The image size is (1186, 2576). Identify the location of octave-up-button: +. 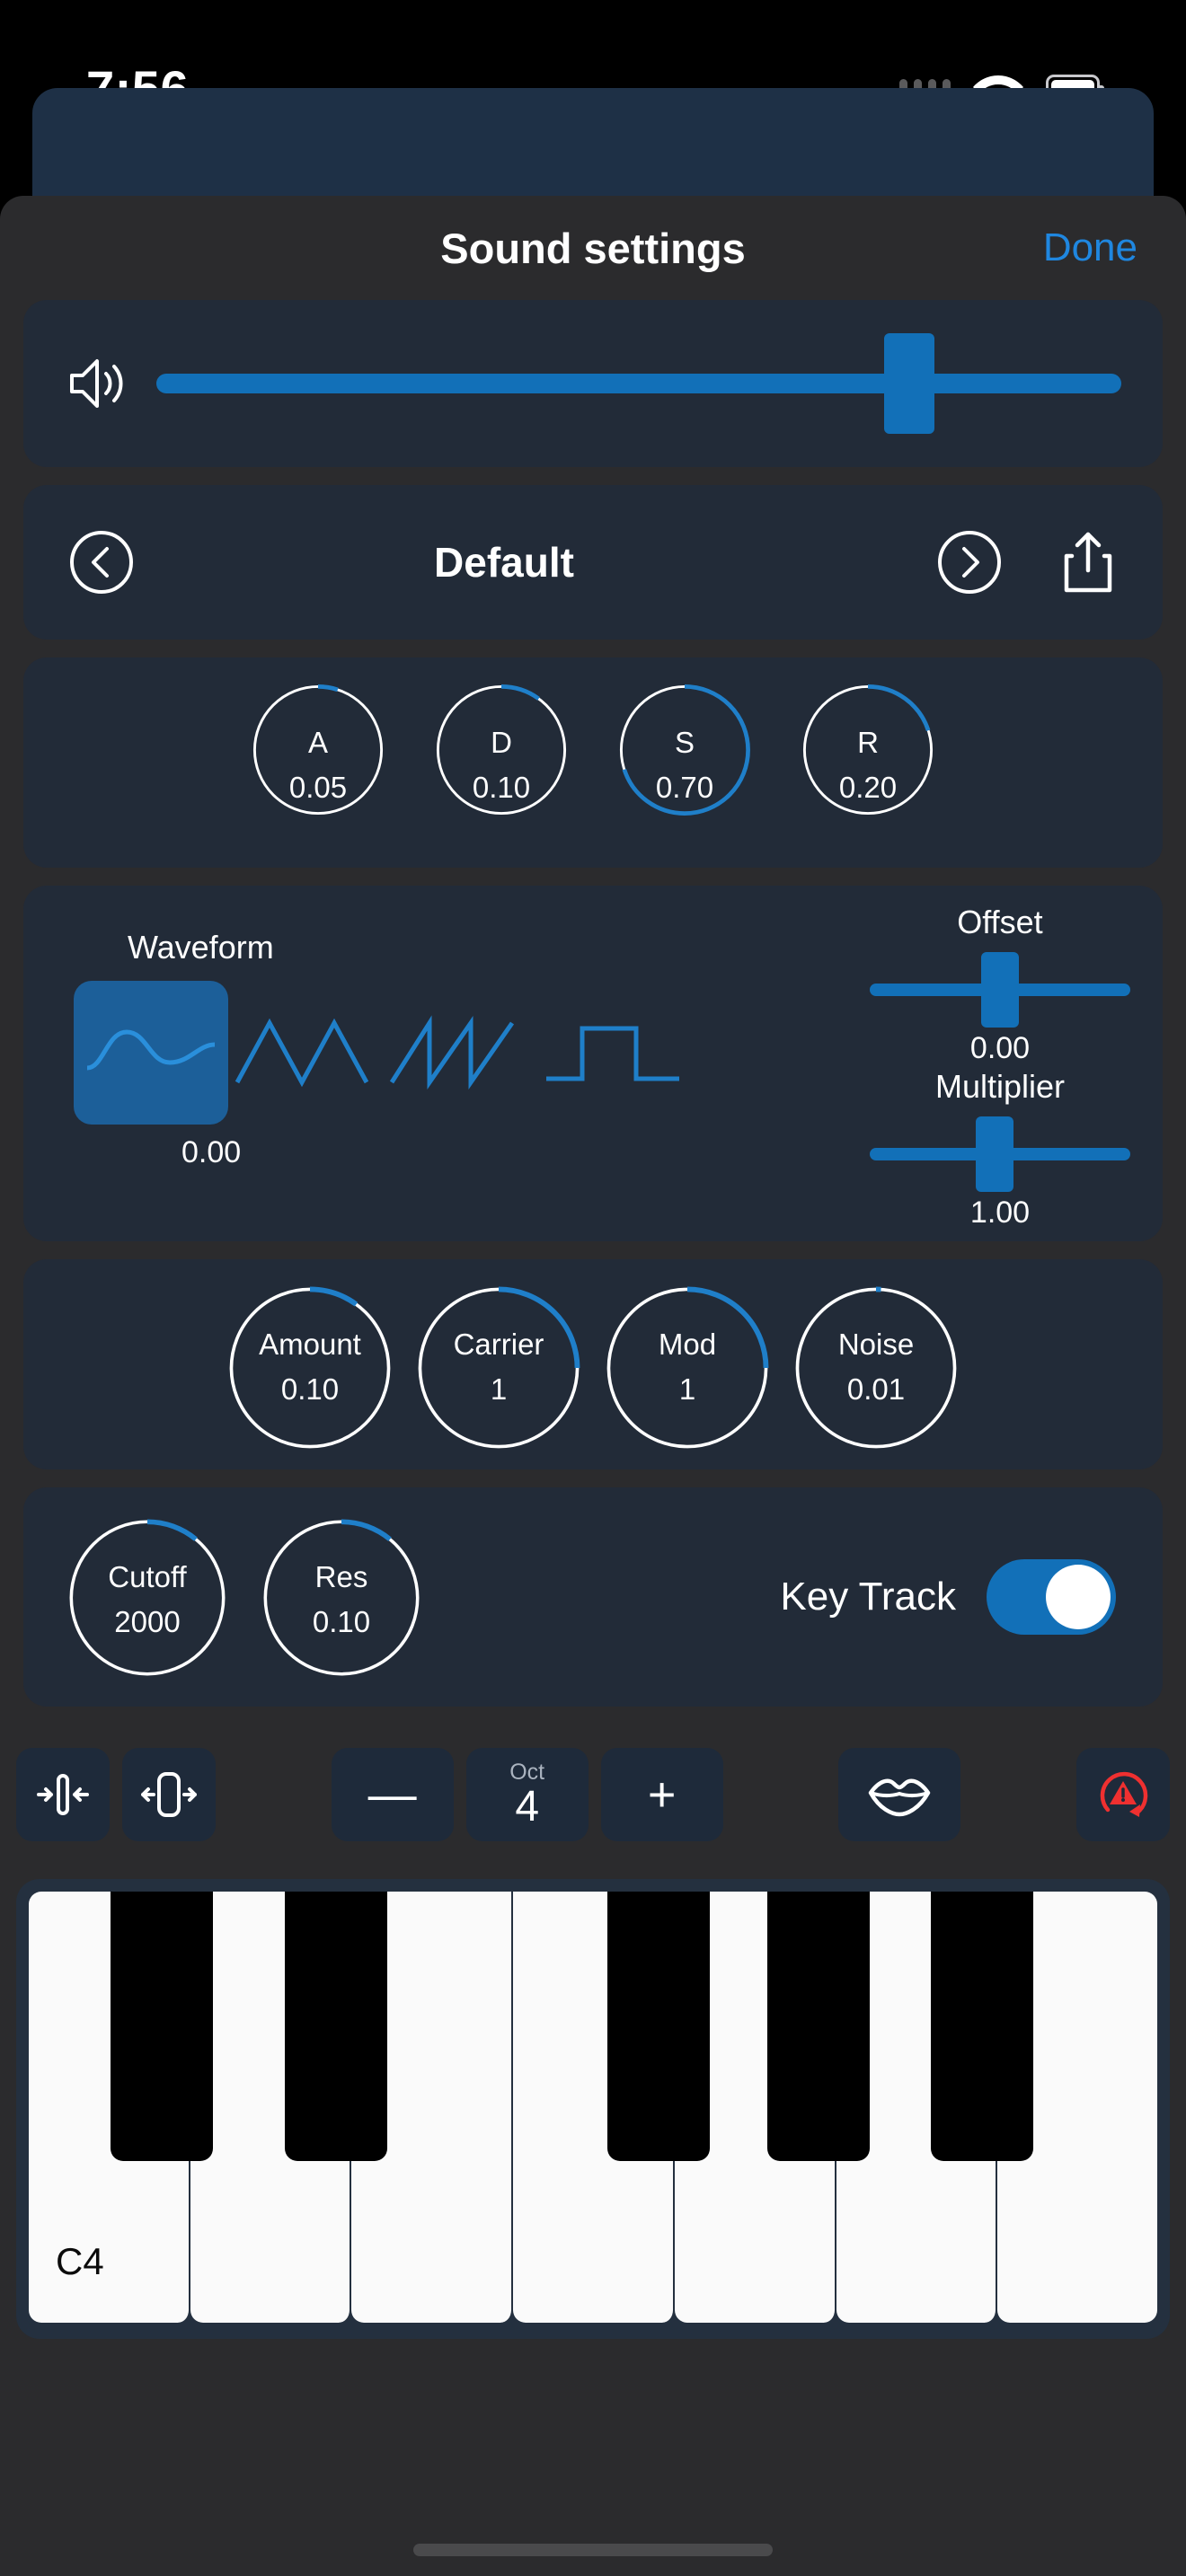
(661, 1794).